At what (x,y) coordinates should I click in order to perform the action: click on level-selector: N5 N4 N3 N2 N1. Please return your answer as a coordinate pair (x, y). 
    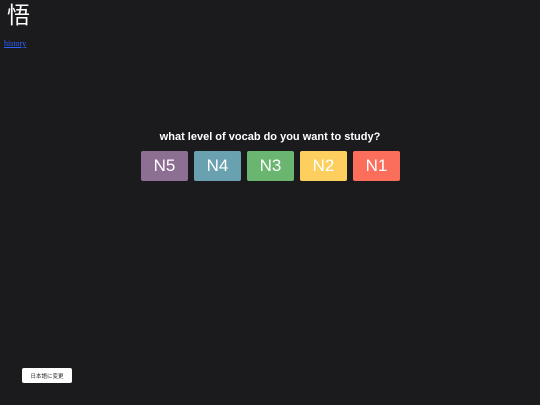
    Looking at the image, I should click on (270, 166).